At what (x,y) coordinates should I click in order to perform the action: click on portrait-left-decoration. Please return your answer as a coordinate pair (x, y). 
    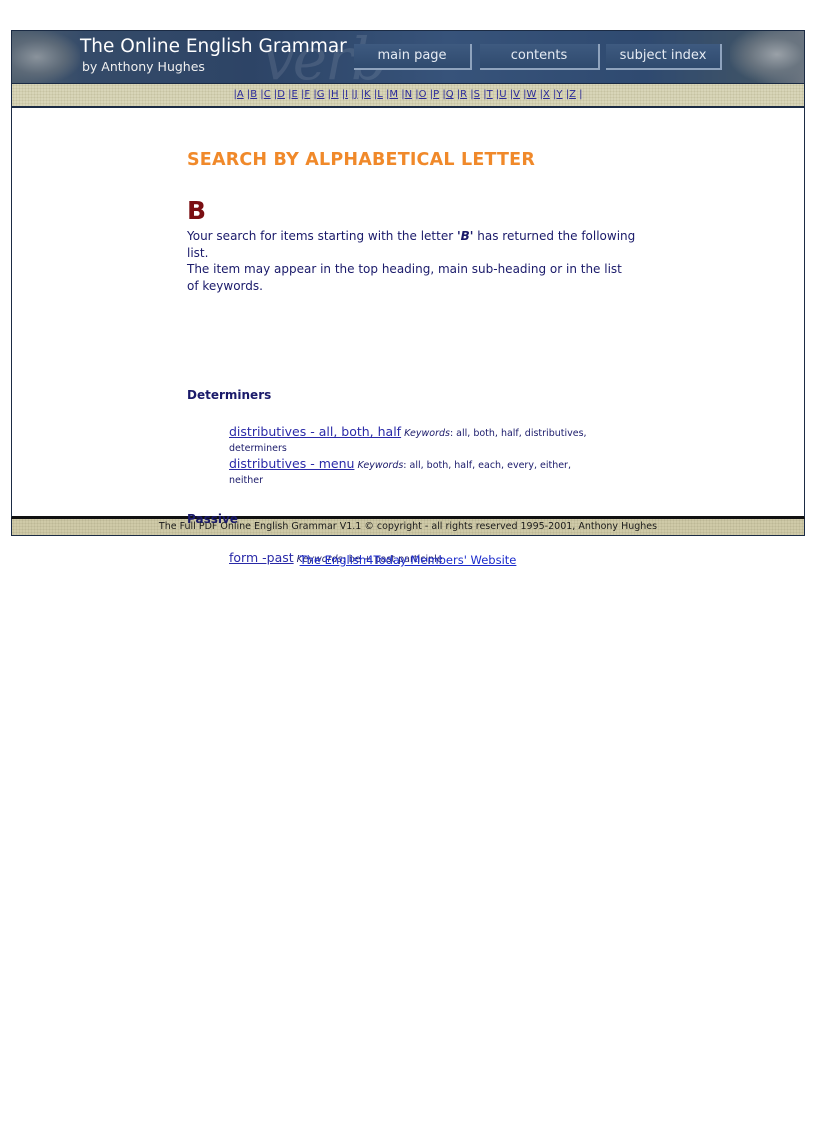
    Looking at the image, I should click on (46, 57).